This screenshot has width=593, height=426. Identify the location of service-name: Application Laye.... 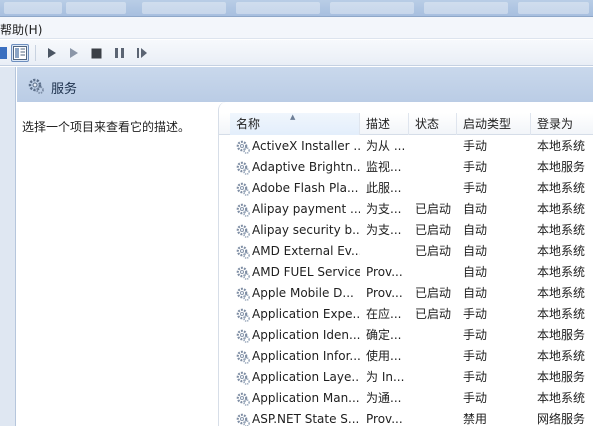
(306, 377).